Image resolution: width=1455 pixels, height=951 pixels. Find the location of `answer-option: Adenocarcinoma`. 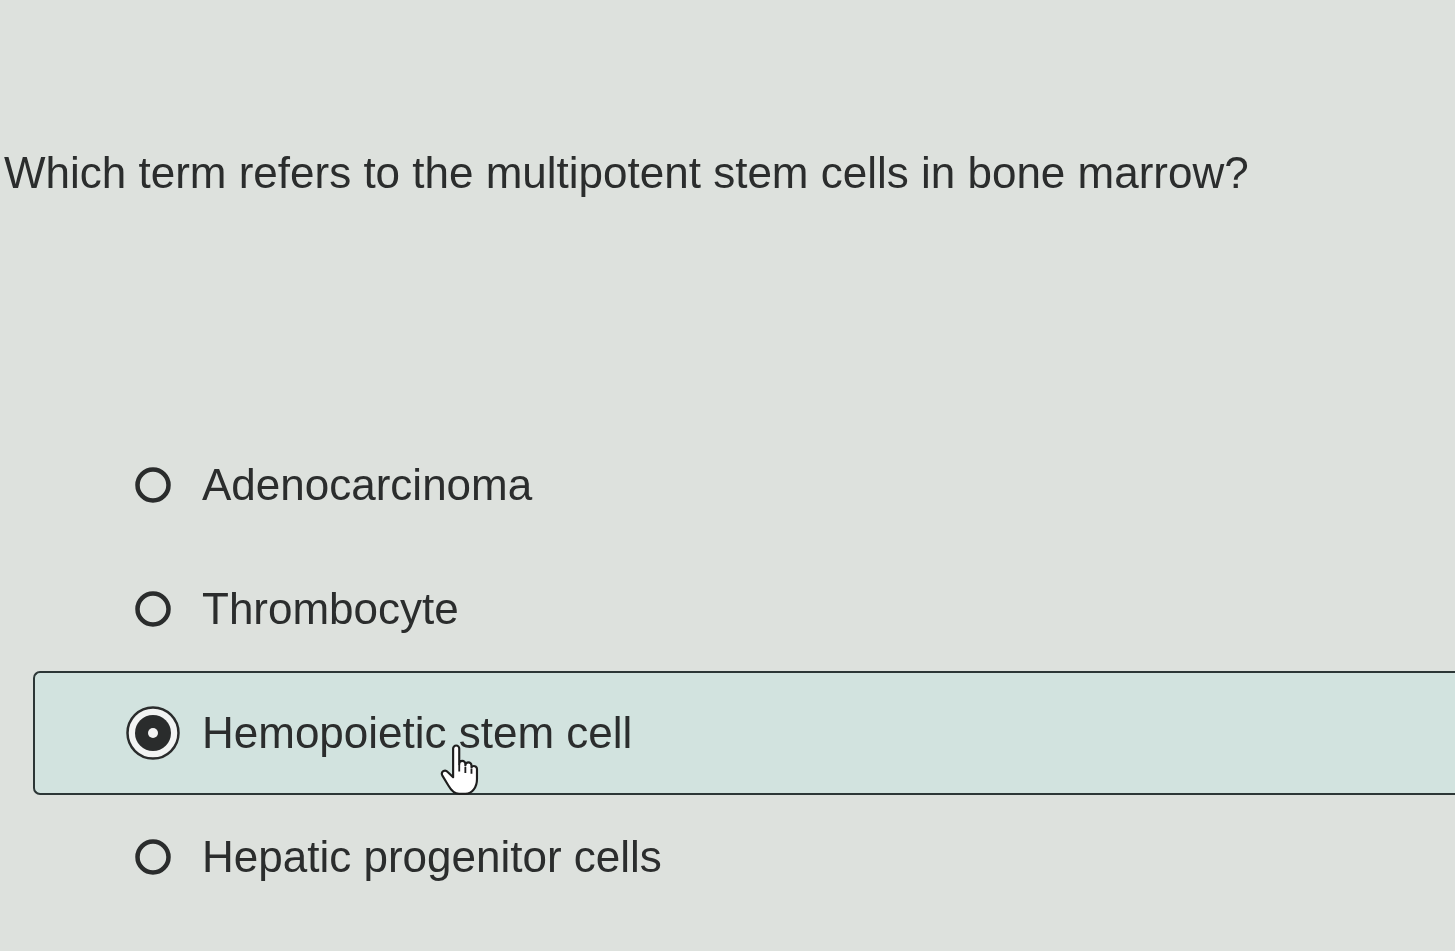

answer-option: Adenocarcinoma is located at coordinates (329, 485).